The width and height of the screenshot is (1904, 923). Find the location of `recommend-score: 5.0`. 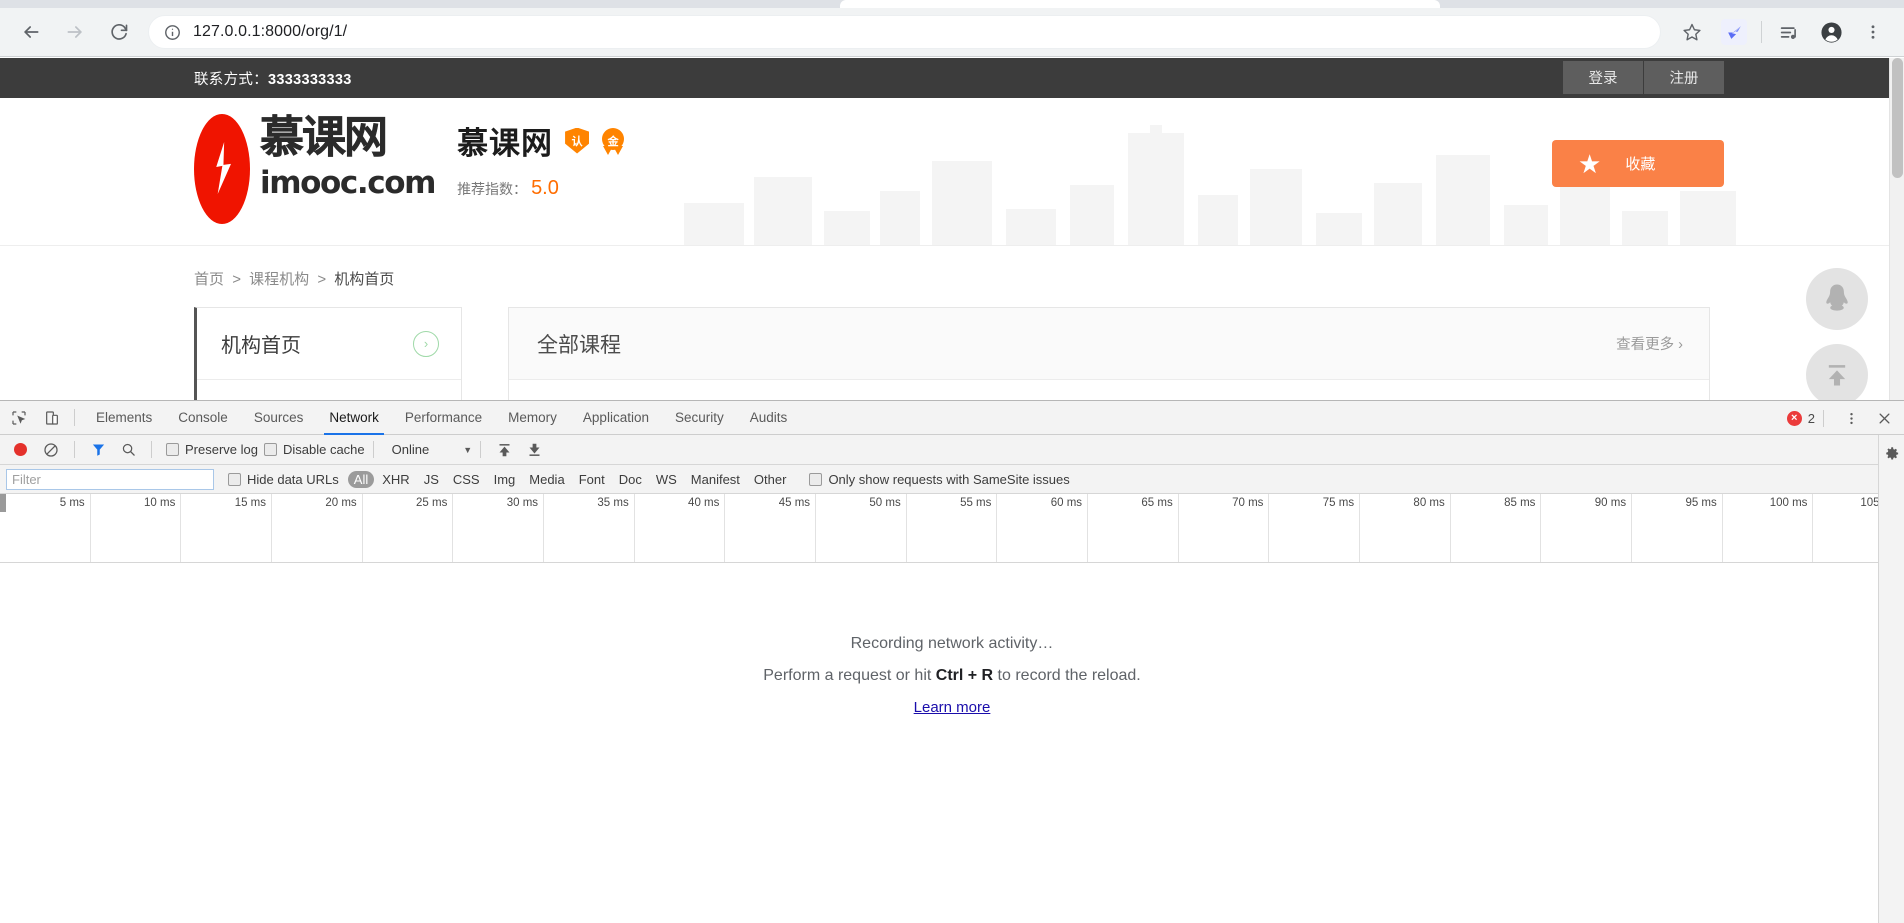

recommend-score: 5.0 is located at coordinates (545, 188).